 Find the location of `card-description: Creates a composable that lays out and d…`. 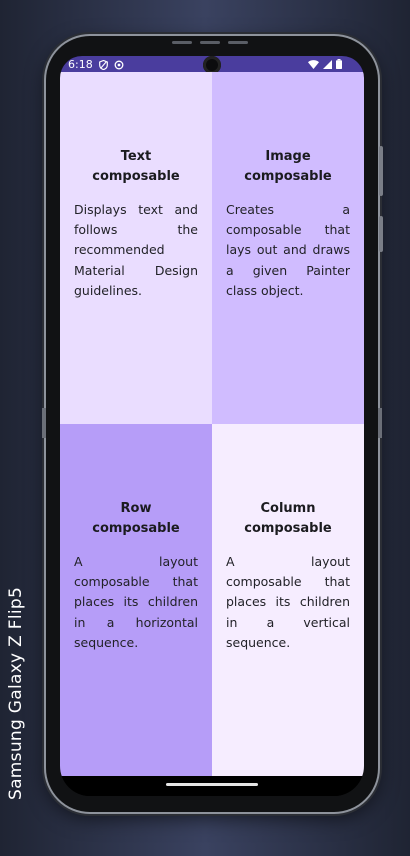

card-description: Creates a composable that lays out and d… is located at coordinates (288, 249).